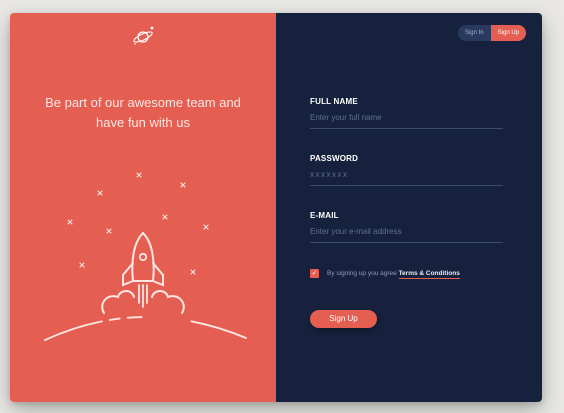  I want to click on checkmark-icon: ✓, so click(314, 273).